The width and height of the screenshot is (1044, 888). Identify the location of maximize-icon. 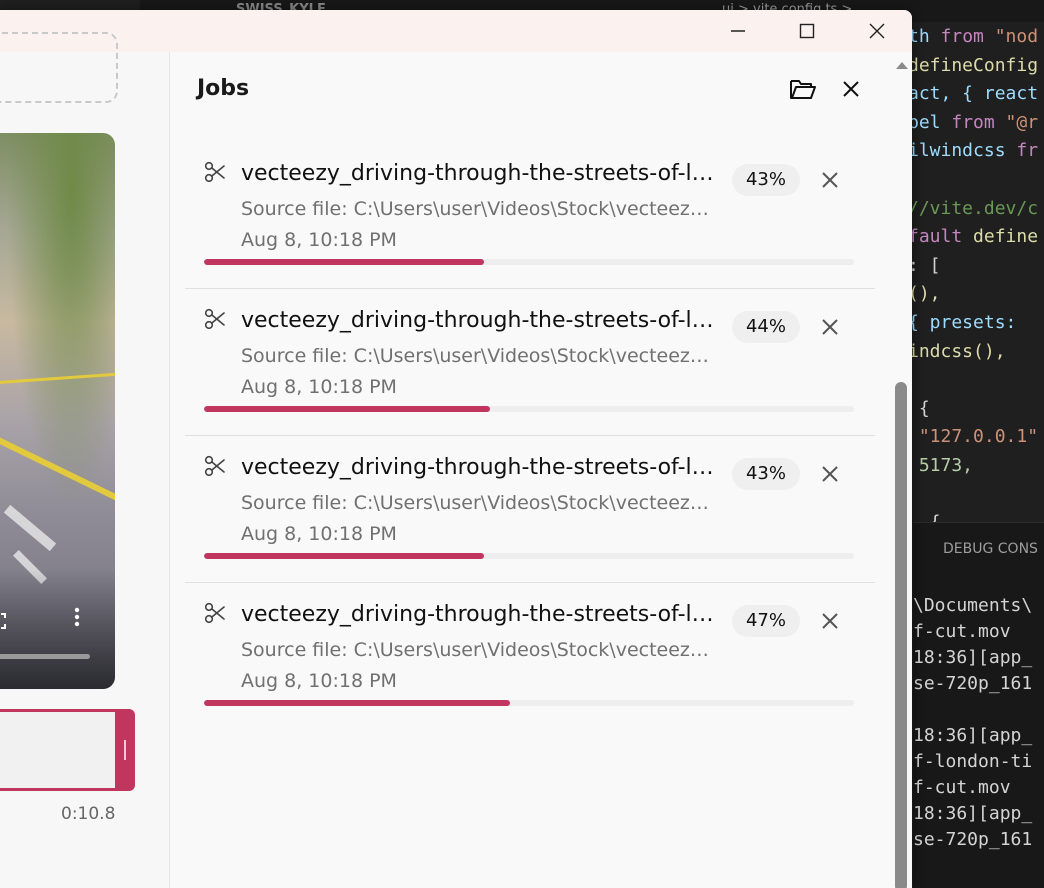
(807, 31).